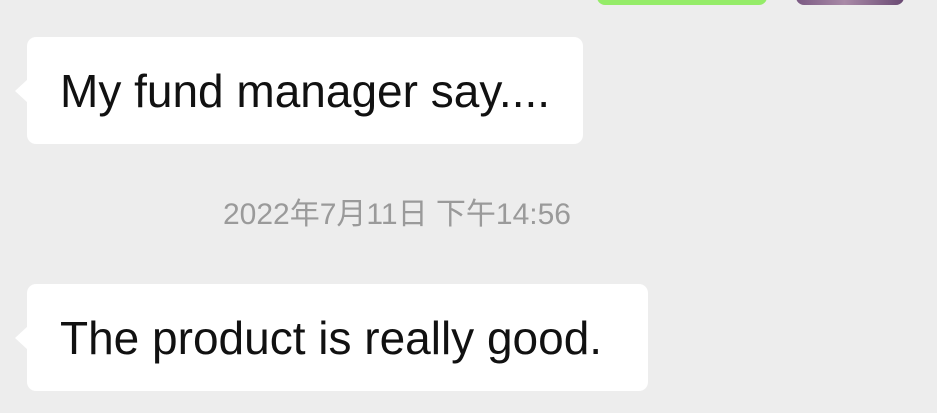 This screenshot has height=413, width=937. I want to click on message-text: The product is really good., so click(331, 337).